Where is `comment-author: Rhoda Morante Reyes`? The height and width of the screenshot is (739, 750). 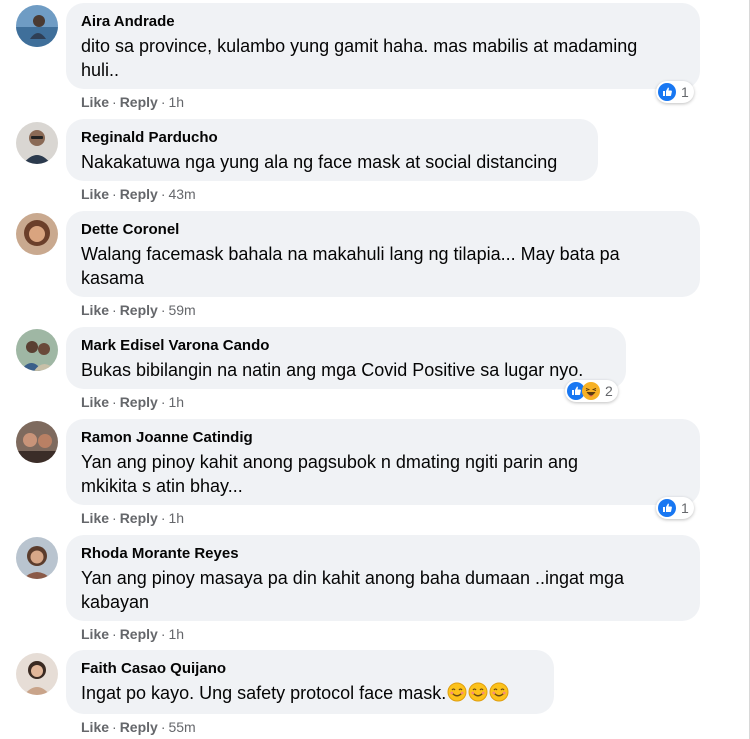
comment-author: Rhoda Morante Reyes is located at coordinates (383, 553).